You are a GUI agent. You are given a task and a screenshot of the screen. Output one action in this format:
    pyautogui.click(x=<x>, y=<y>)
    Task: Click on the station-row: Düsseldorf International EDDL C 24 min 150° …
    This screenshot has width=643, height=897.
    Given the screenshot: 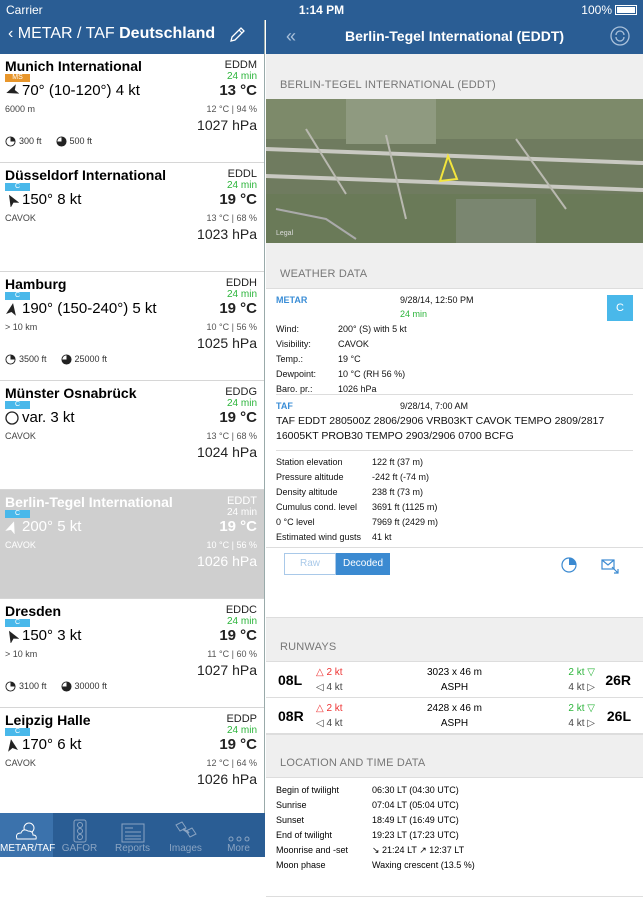 What is the action you would take?
    pyautogui.click(x=132, y=217)
    